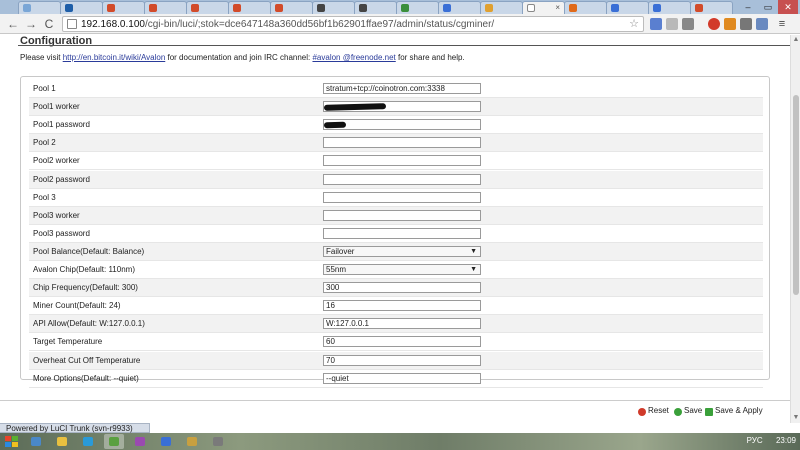 The image size is (800, 450). Describe the element at coordinates (672, 24) in the screenshot. I see `page-action-icon` at that location.